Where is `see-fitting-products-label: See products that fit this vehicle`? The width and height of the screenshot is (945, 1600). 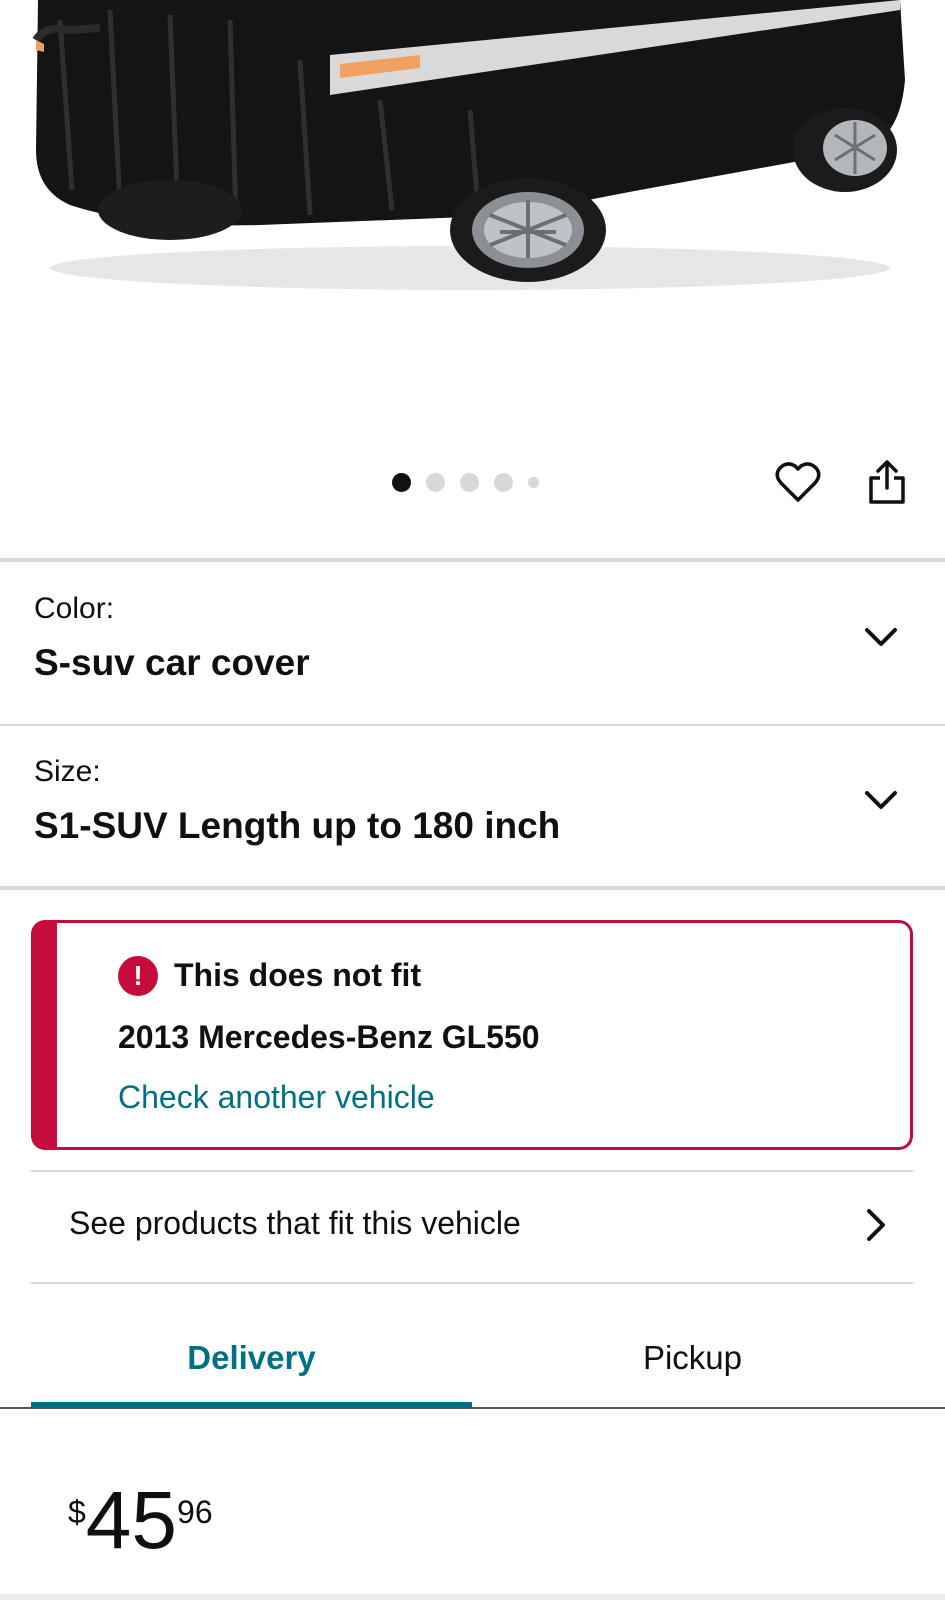 see-fitting-products-label: See products that fit this vehicle is located at coordinates (295, 1223).